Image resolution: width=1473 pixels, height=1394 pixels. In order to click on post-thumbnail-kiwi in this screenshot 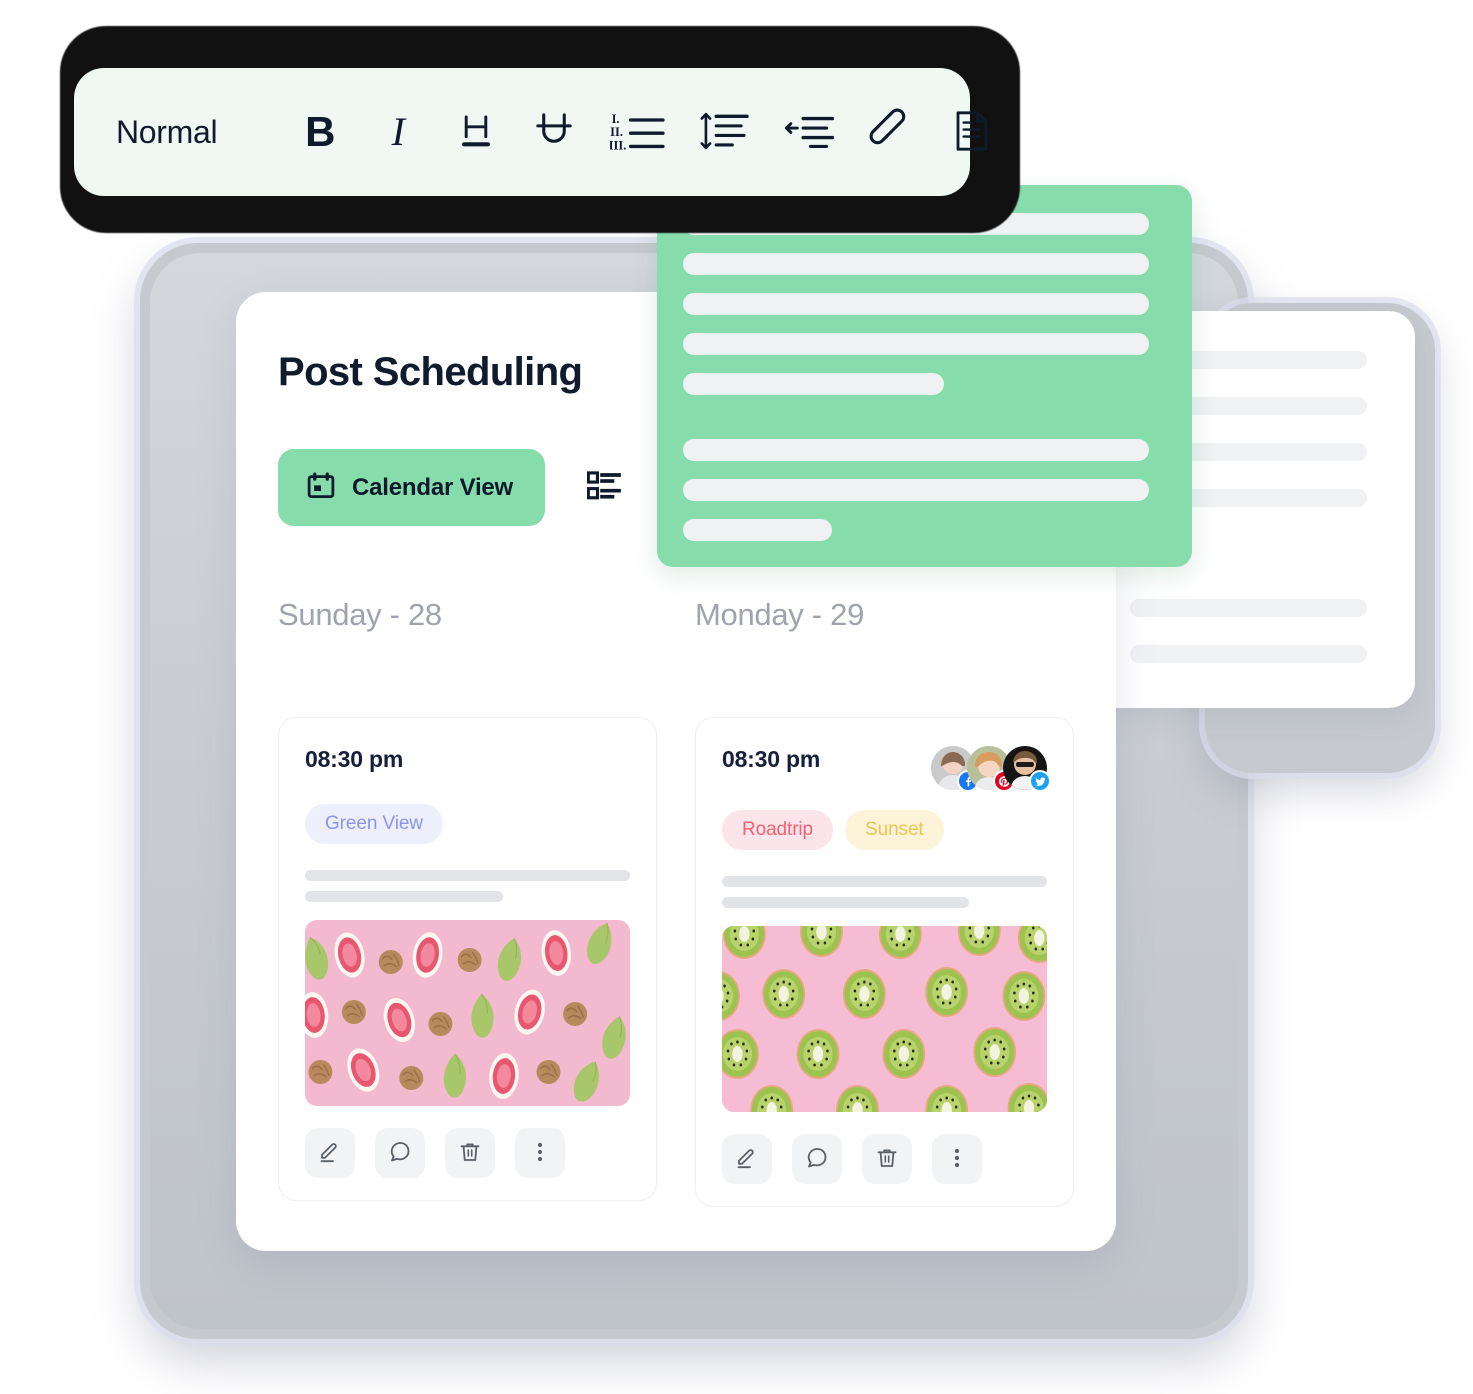, I will do `click(884, 1019)`.